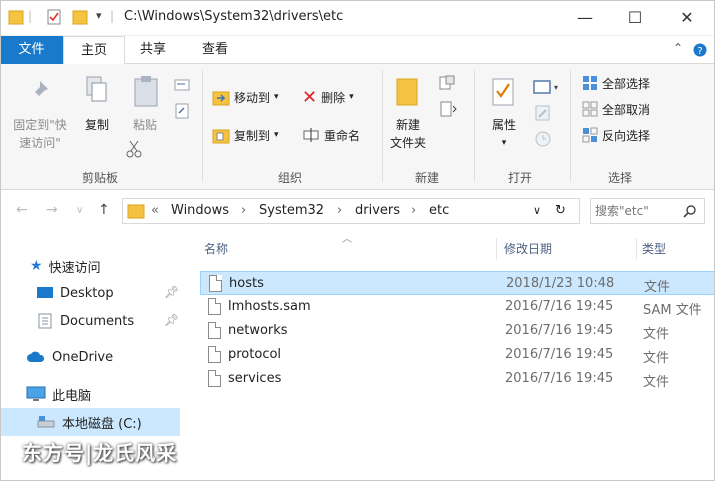  What do you see at coordinates (104, 210) in the screenshot?
I see `up-arrow-icon: ↑` at bounding box center [104, 210].